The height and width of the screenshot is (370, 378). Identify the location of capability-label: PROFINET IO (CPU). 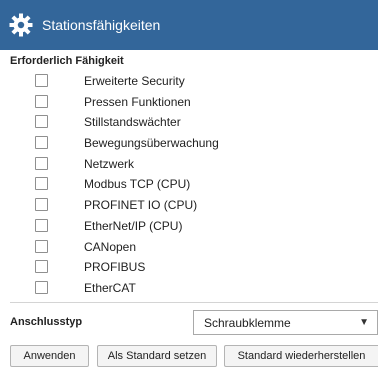
(141, 205).